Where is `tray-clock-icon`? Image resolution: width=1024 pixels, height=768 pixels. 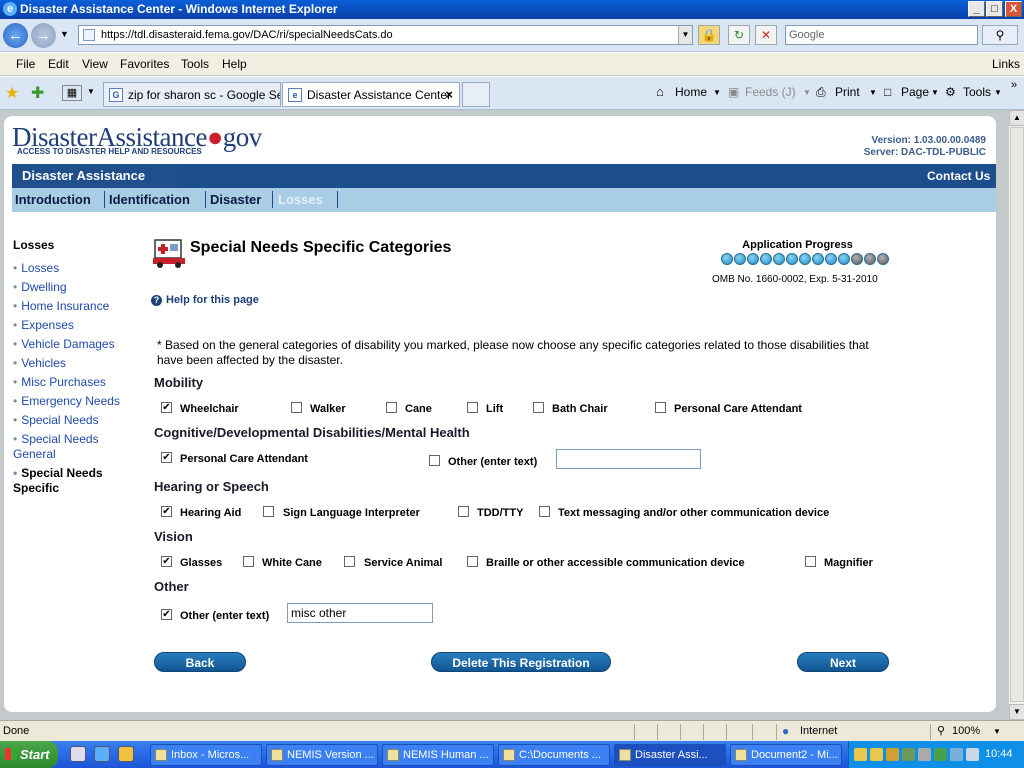 tray-clock-icon is located at coordinates (876, 754).